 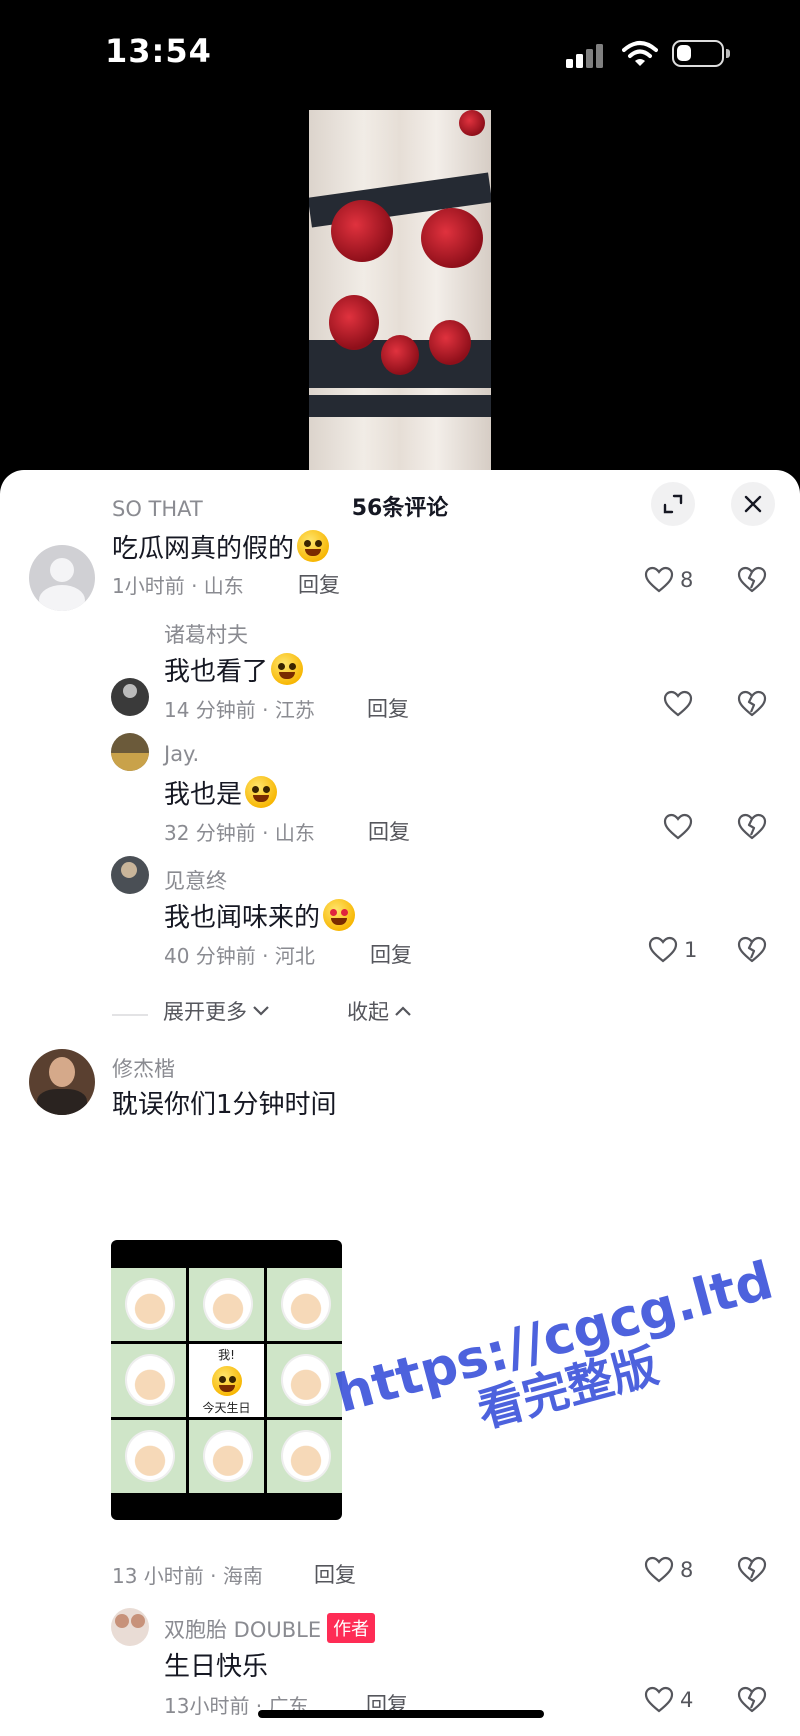 I want to click on comment-text: 耽误你们1分钟时间, so click(x=224, y=1105).